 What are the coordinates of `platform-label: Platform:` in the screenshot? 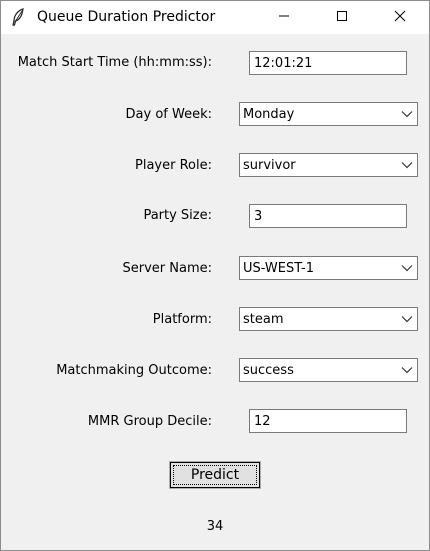 It's located at (182, 319).